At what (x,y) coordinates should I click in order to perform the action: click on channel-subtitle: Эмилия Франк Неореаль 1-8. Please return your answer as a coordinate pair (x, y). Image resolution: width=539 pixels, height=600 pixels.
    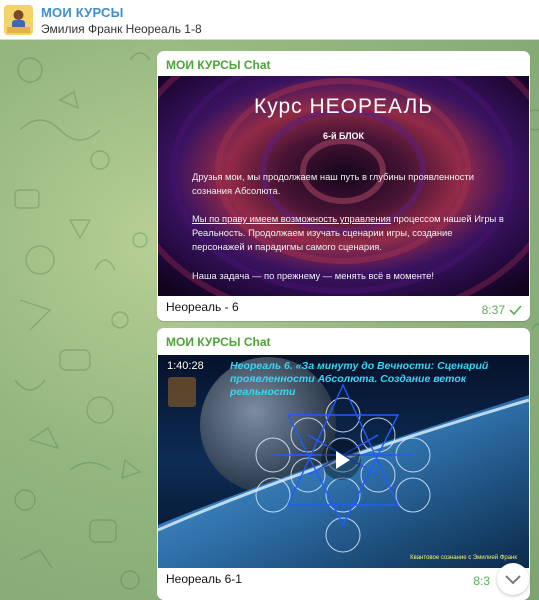
    Looking at the image, I should click on (121, 29).